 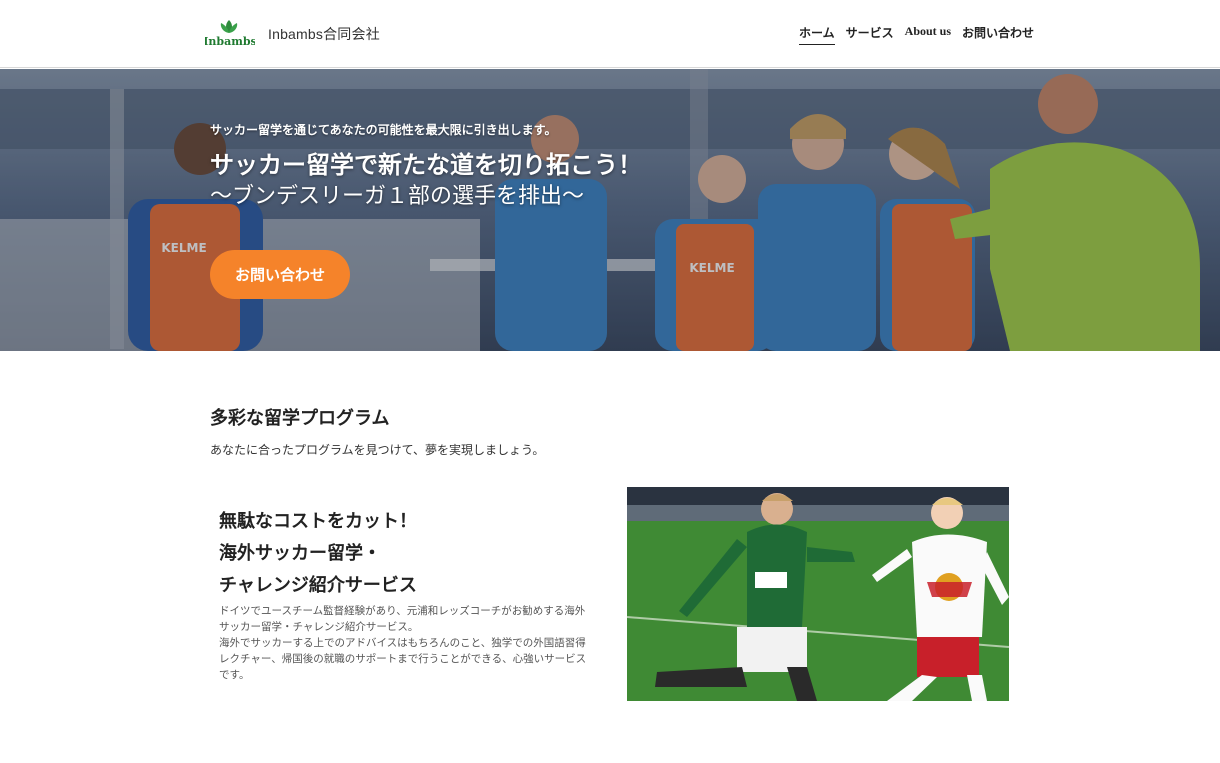 What do you see at coordinates (403, 659) in the screenshot?
I see `feature-body-line: レクチャー、帰国後の就職のサポートまで行うことができる、心強いサービス` at bounding box center [403, 659].